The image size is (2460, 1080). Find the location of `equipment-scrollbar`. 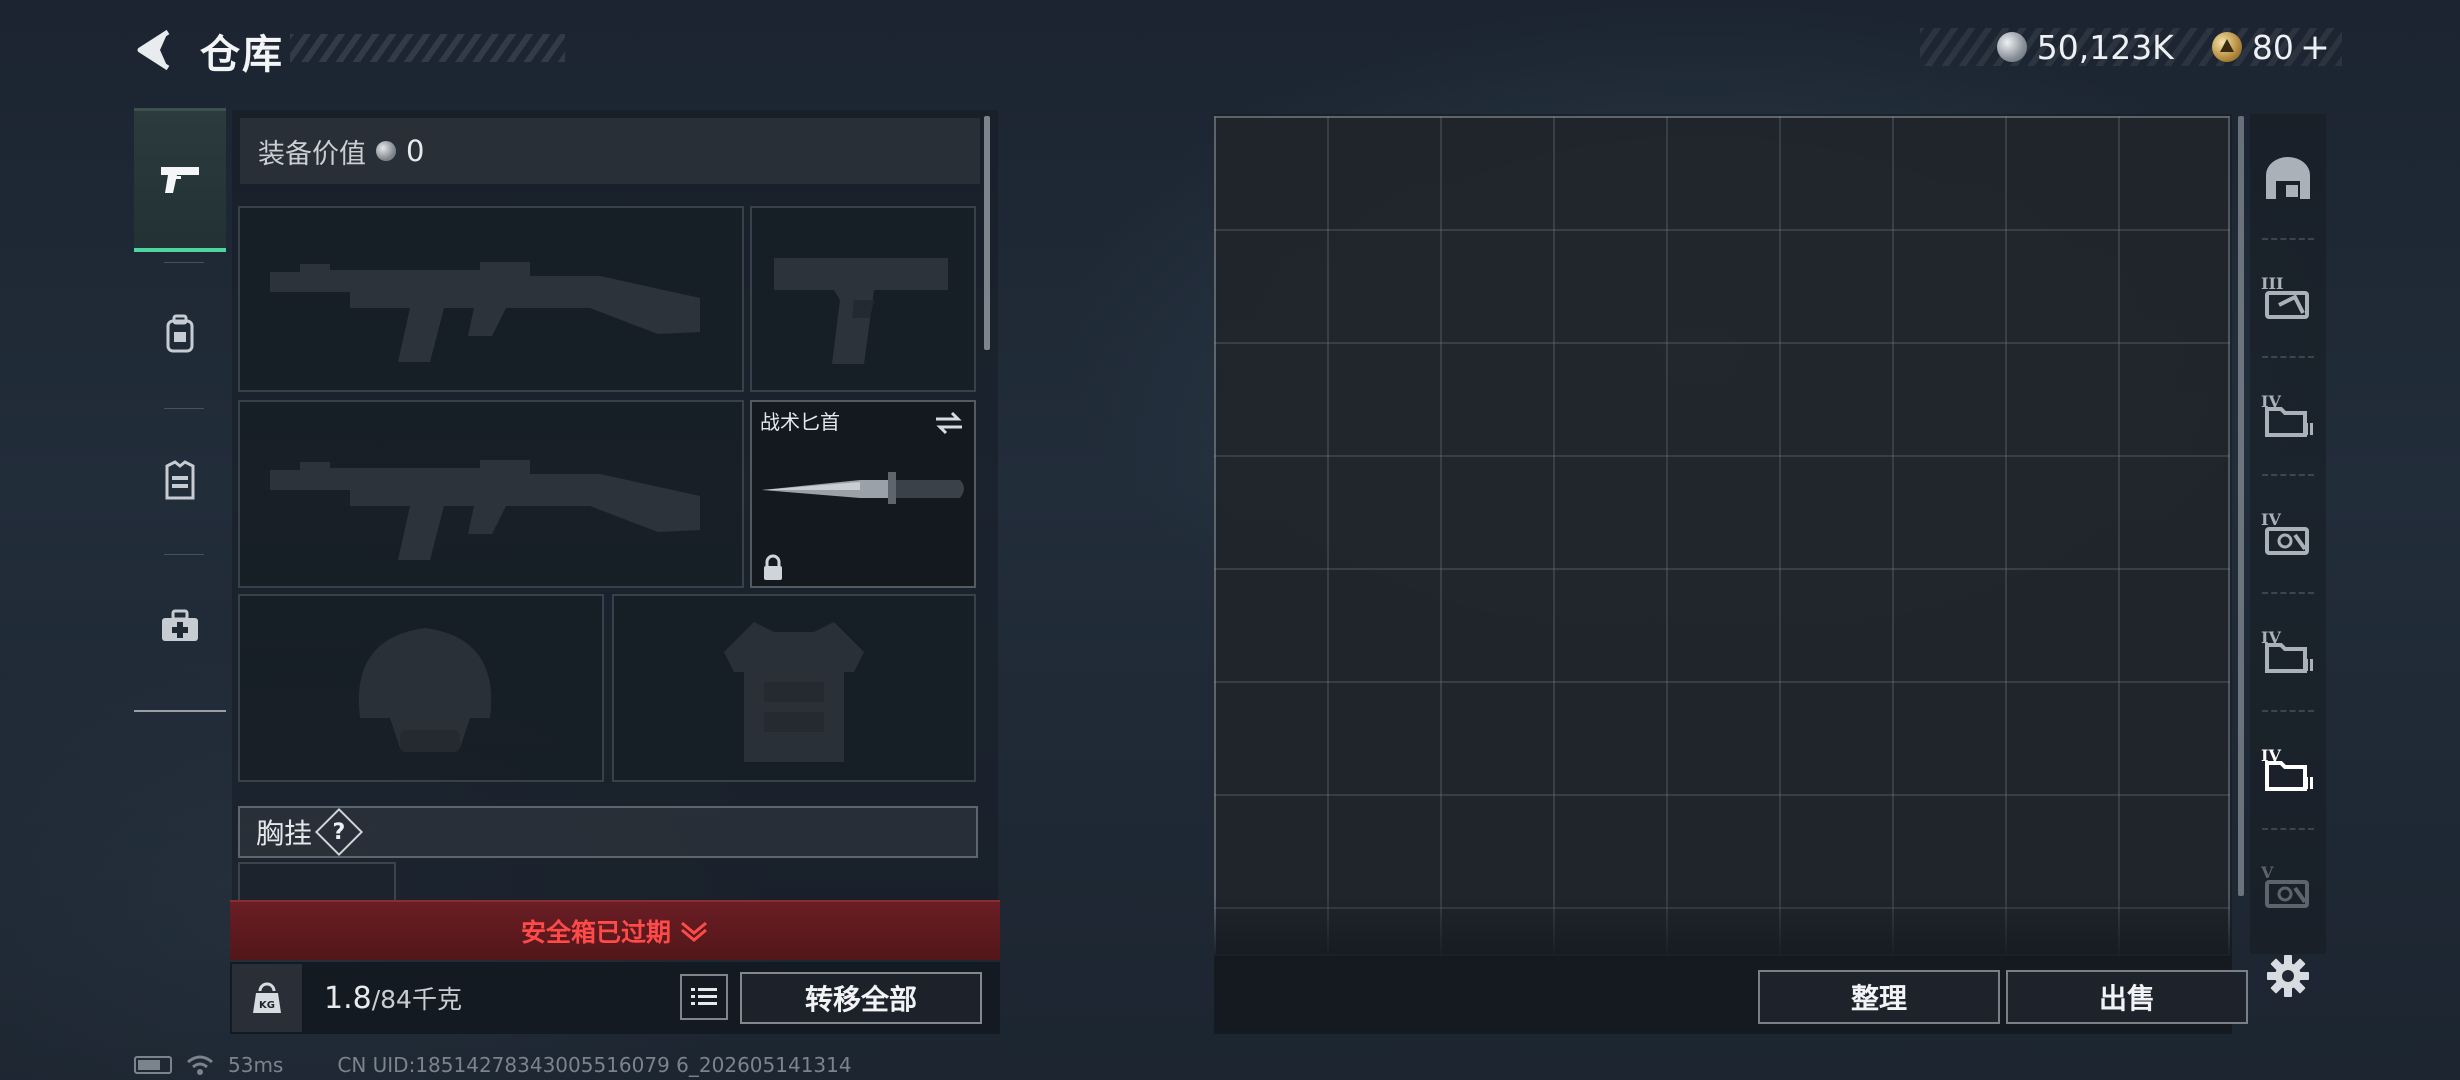

equipment-scrollbar is located at coordinates (987, 233).